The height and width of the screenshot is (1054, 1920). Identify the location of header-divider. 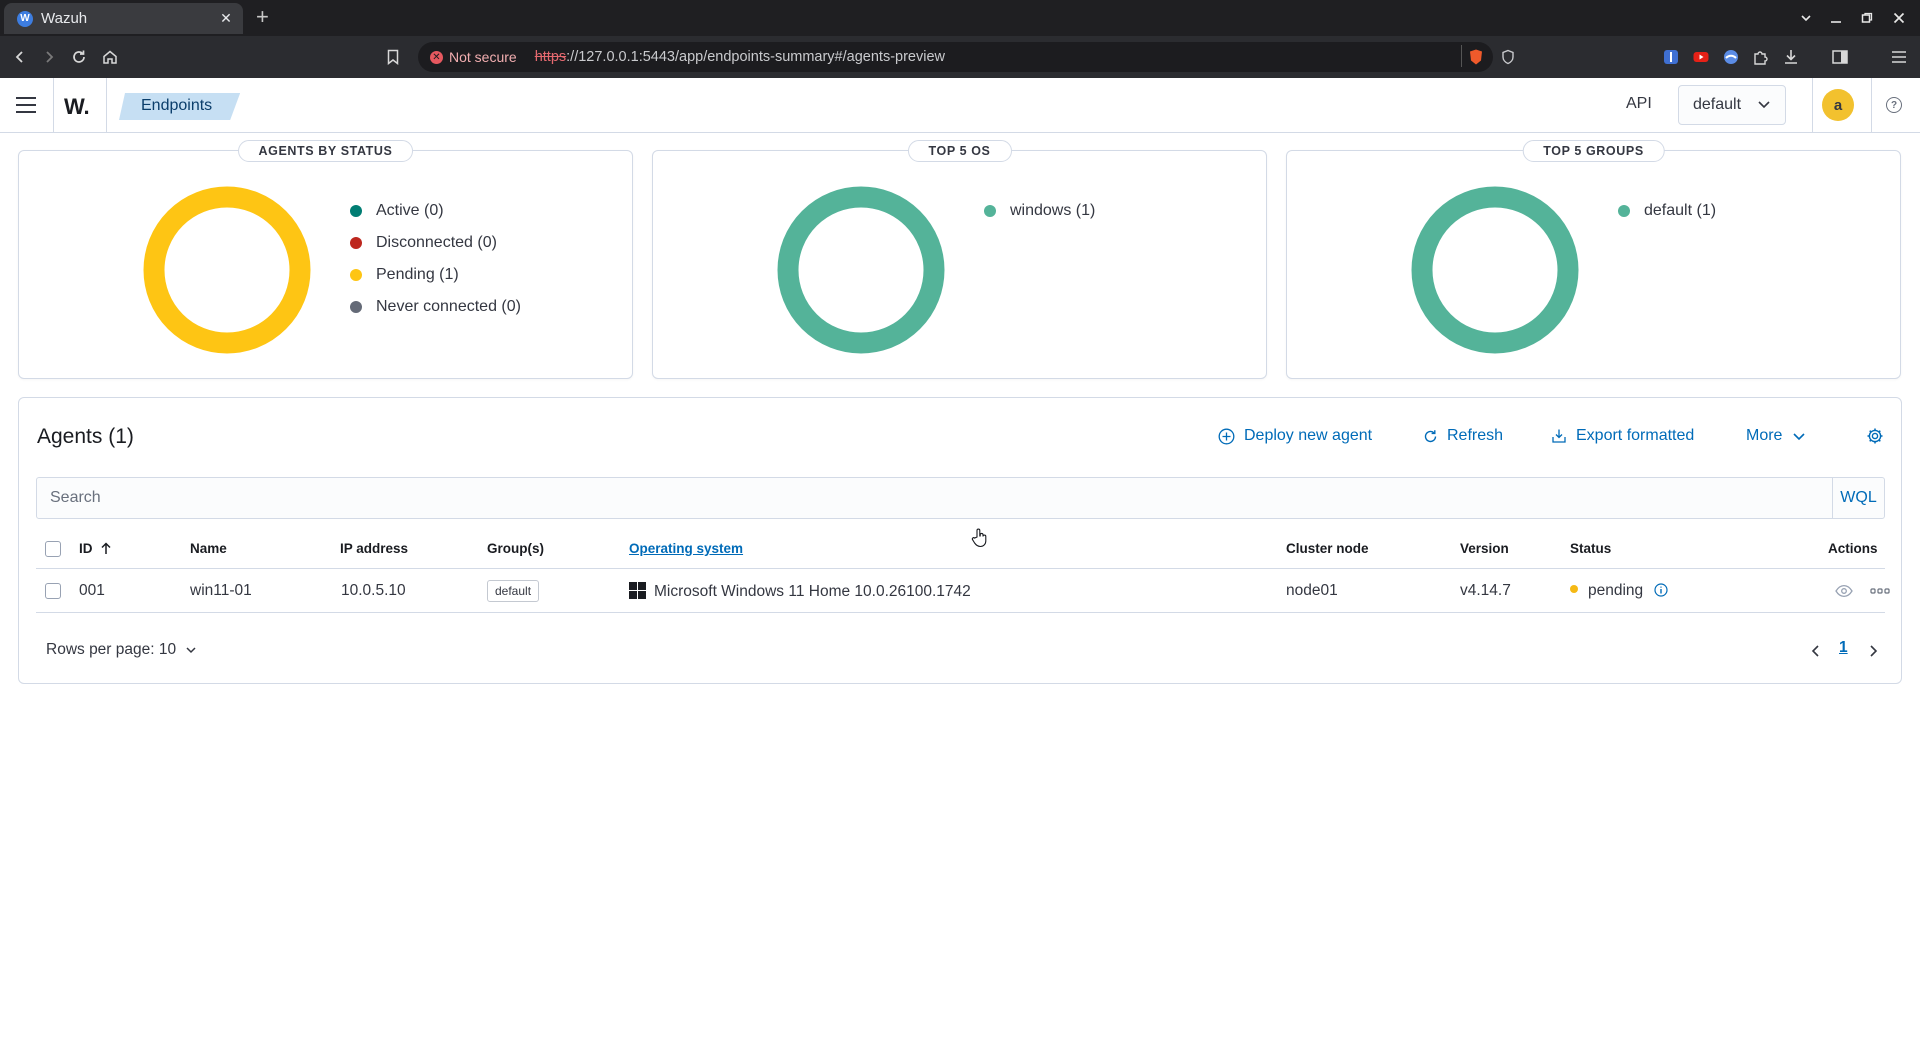
(1812, 105).